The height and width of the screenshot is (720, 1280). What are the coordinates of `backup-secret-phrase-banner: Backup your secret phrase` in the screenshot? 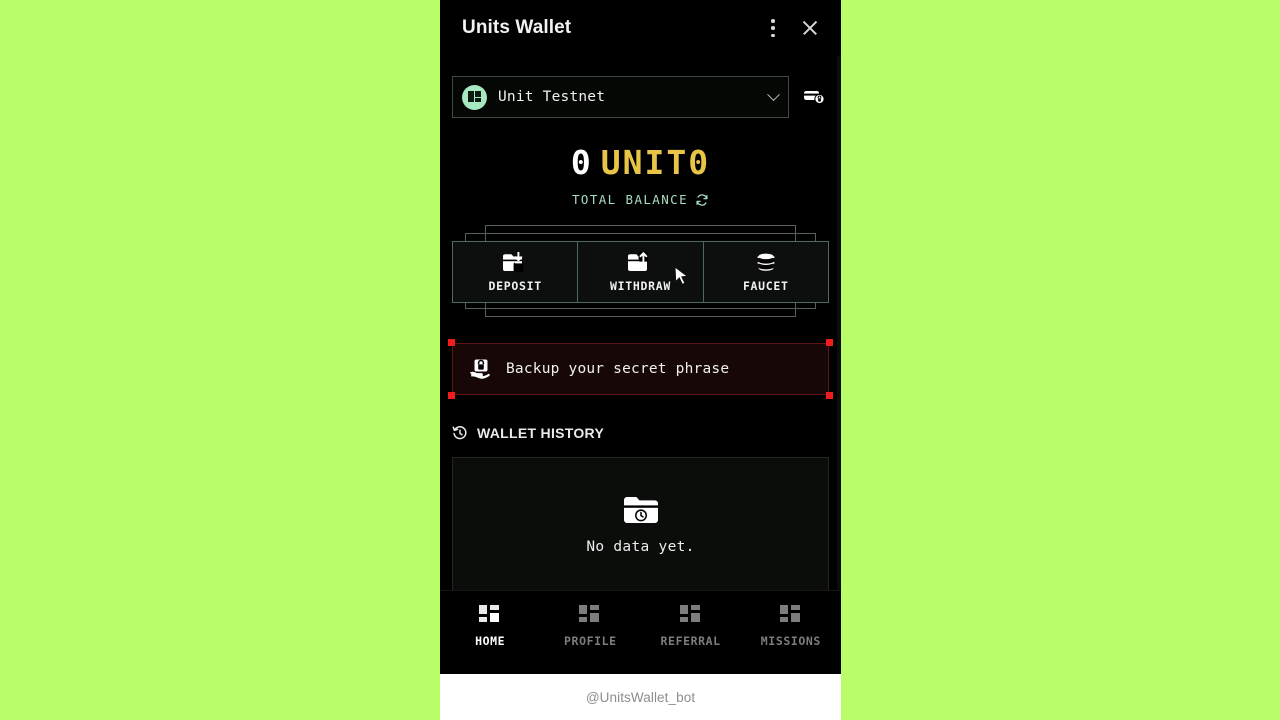 It's located at (640, 369).